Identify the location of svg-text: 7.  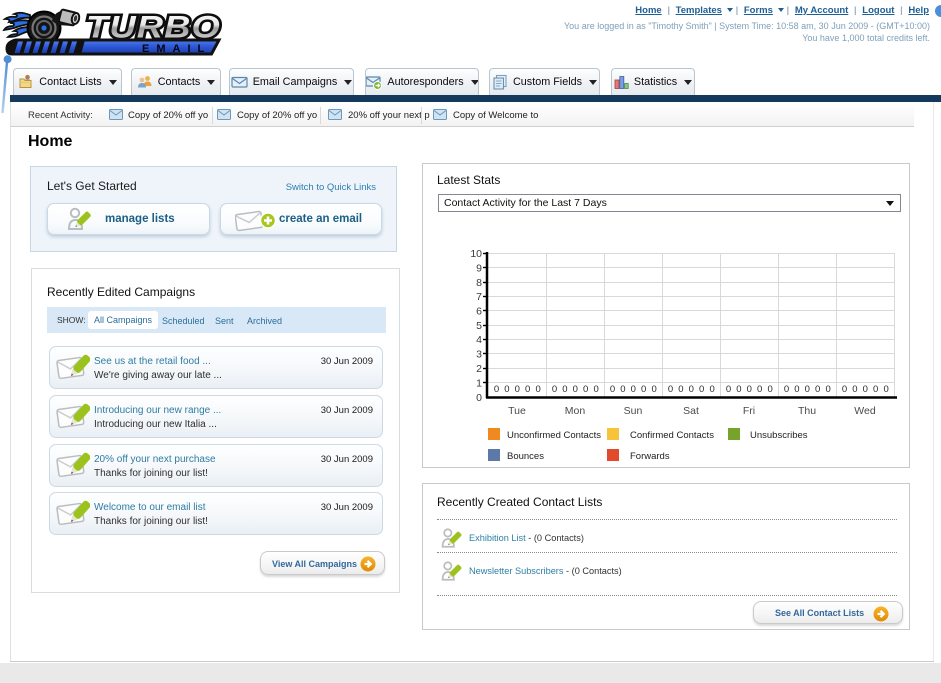
(479, 297).